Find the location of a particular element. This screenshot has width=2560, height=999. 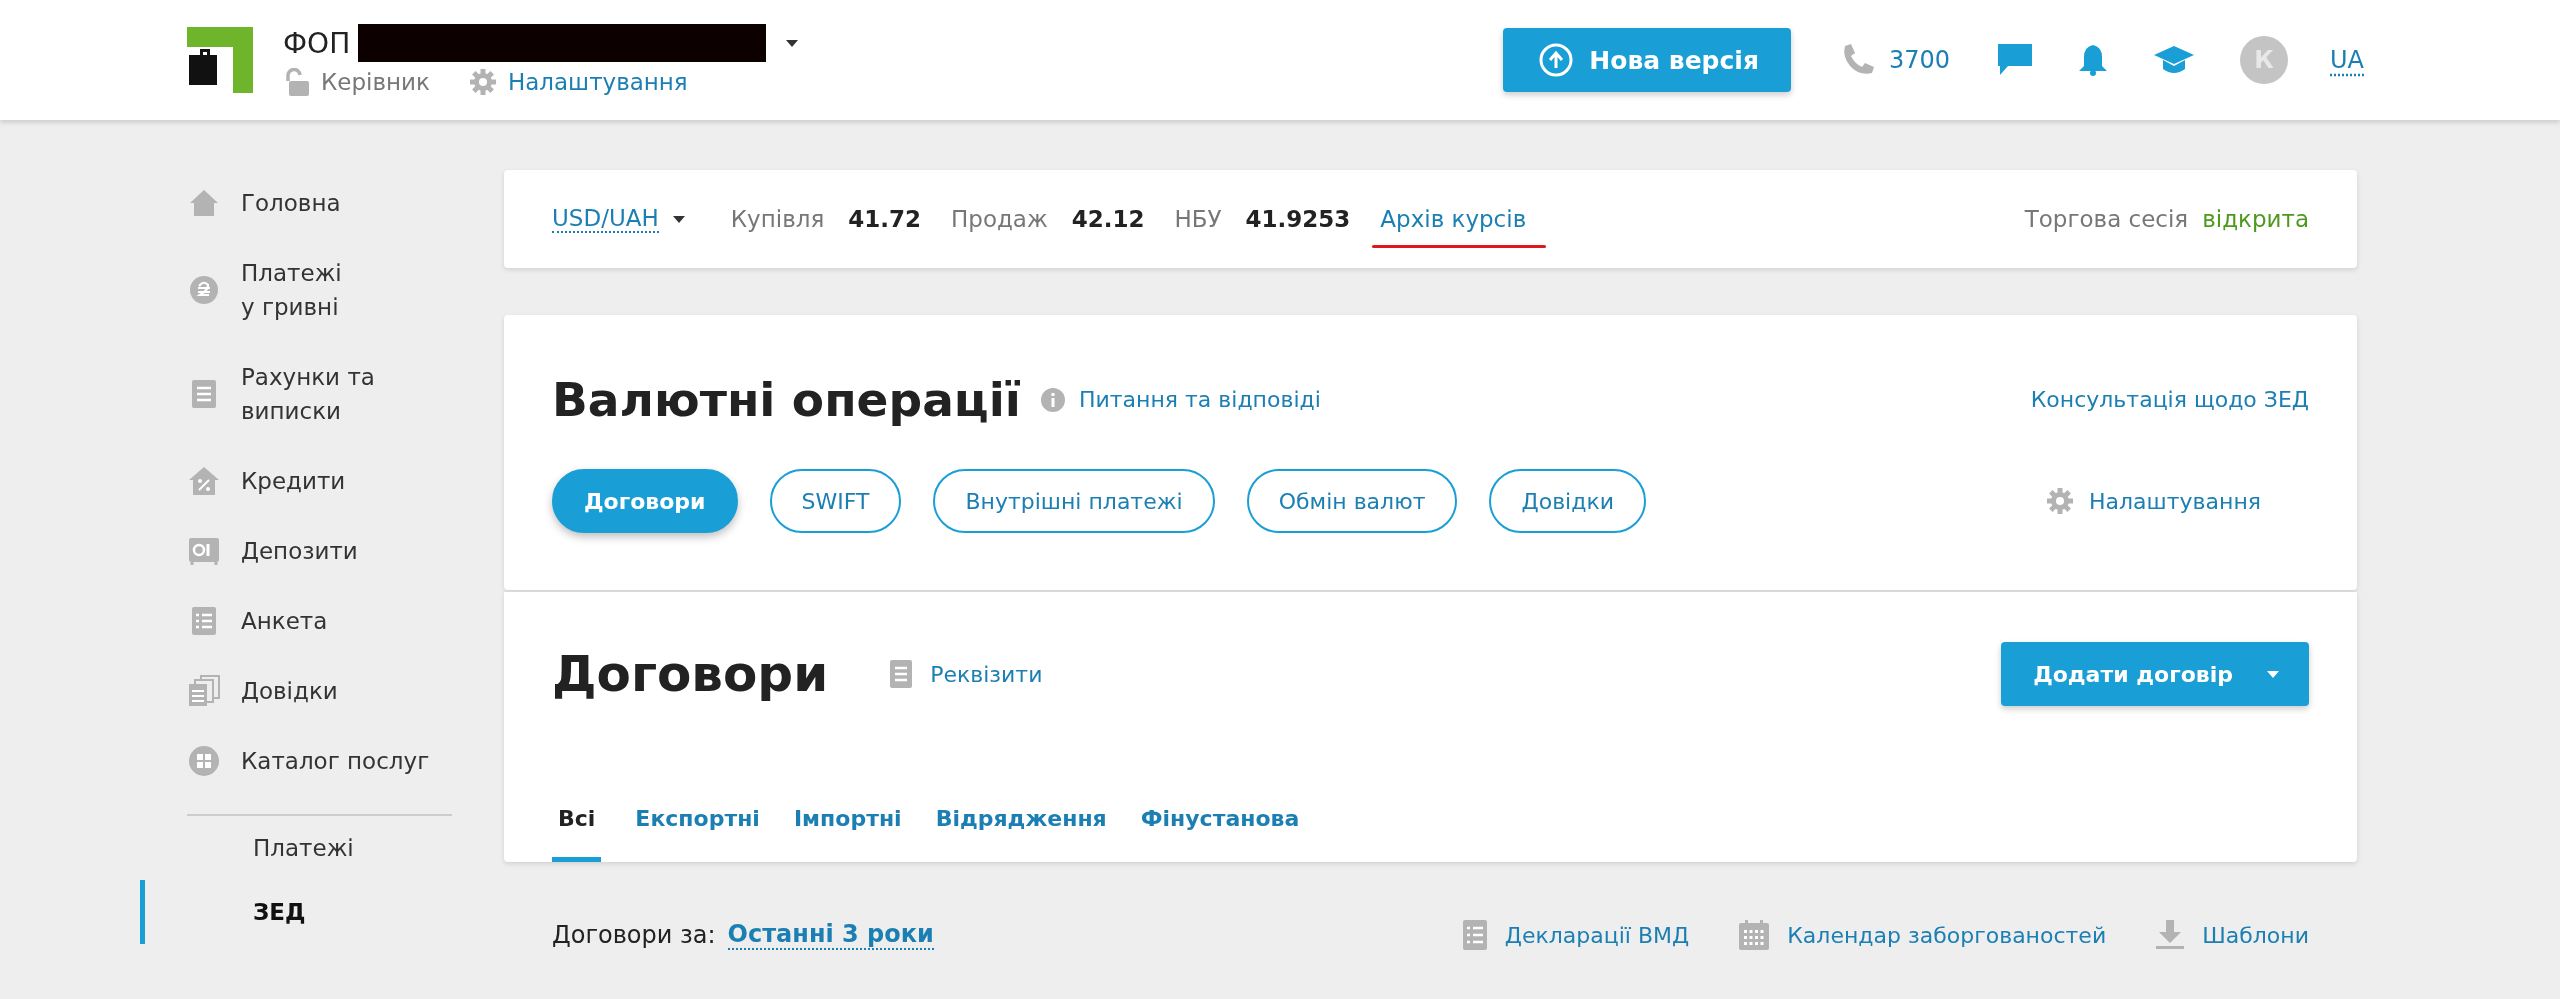

download-icon is located at coordinates (2170, 935).